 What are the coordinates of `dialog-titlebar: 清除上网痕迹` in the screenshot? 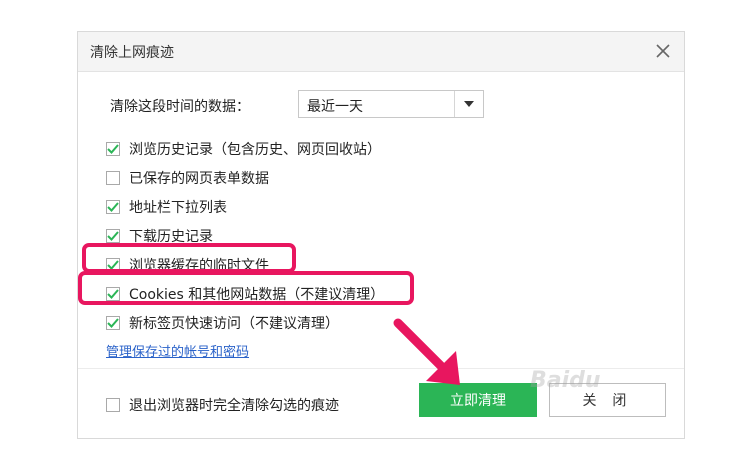 It's located at (381, 52).